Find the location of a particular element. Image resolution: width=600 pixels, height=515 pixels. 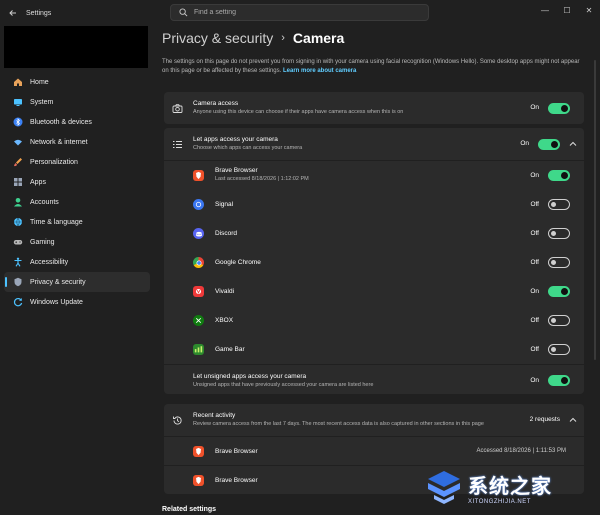

home-icon is located at coordinates (18, 82).